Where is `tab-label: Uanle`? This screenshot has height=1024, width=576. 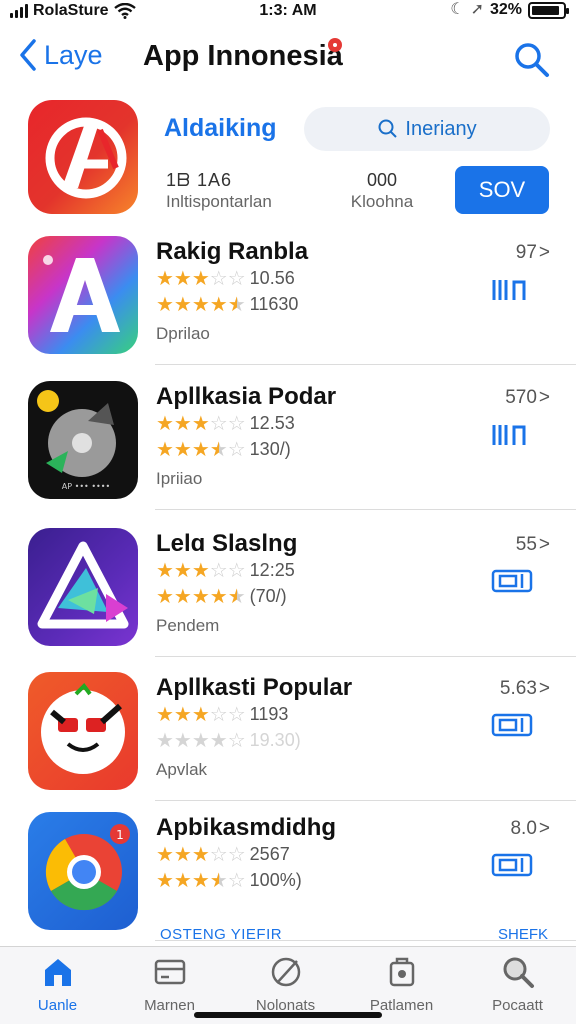
tab-label: Uanle is located at coordinates (57, 1005).